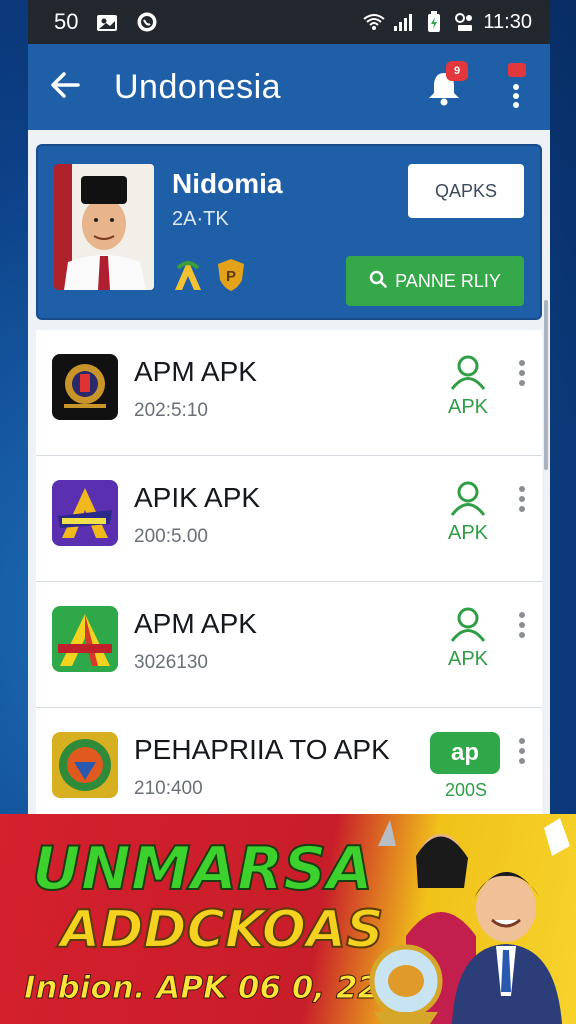  Describe the element at coordinates (289, 22) in the screenshot. I see `status-bar: 50 11:30` at that location.